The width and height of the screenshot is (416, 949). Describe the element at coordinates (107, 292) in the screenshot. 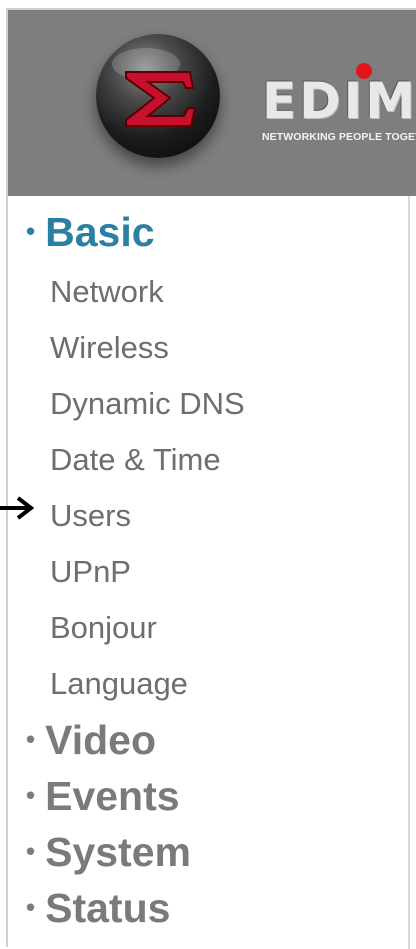

I see `menu-item-network: Network` at that location.